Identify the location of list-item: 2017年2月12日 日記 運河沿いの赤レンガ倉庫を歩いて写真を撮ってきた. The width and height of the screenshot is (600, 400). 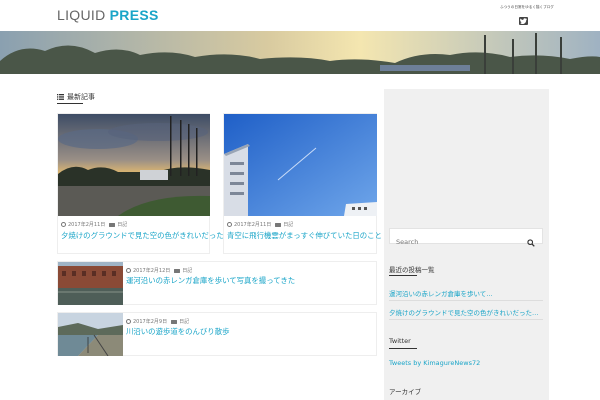
(217, 283).